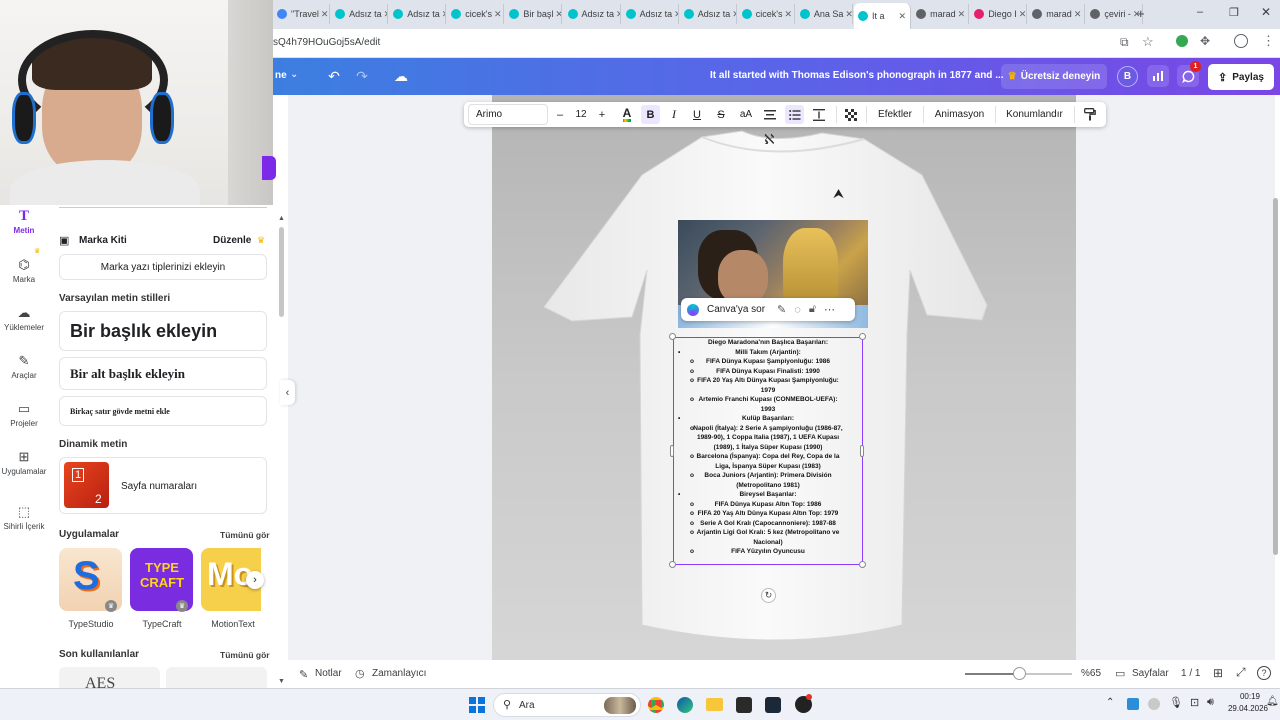  What do you see at coordinates (281, 218) in the screenshot?
I see `scroll-up-icon: ▲` at bounding box center [281, 218].